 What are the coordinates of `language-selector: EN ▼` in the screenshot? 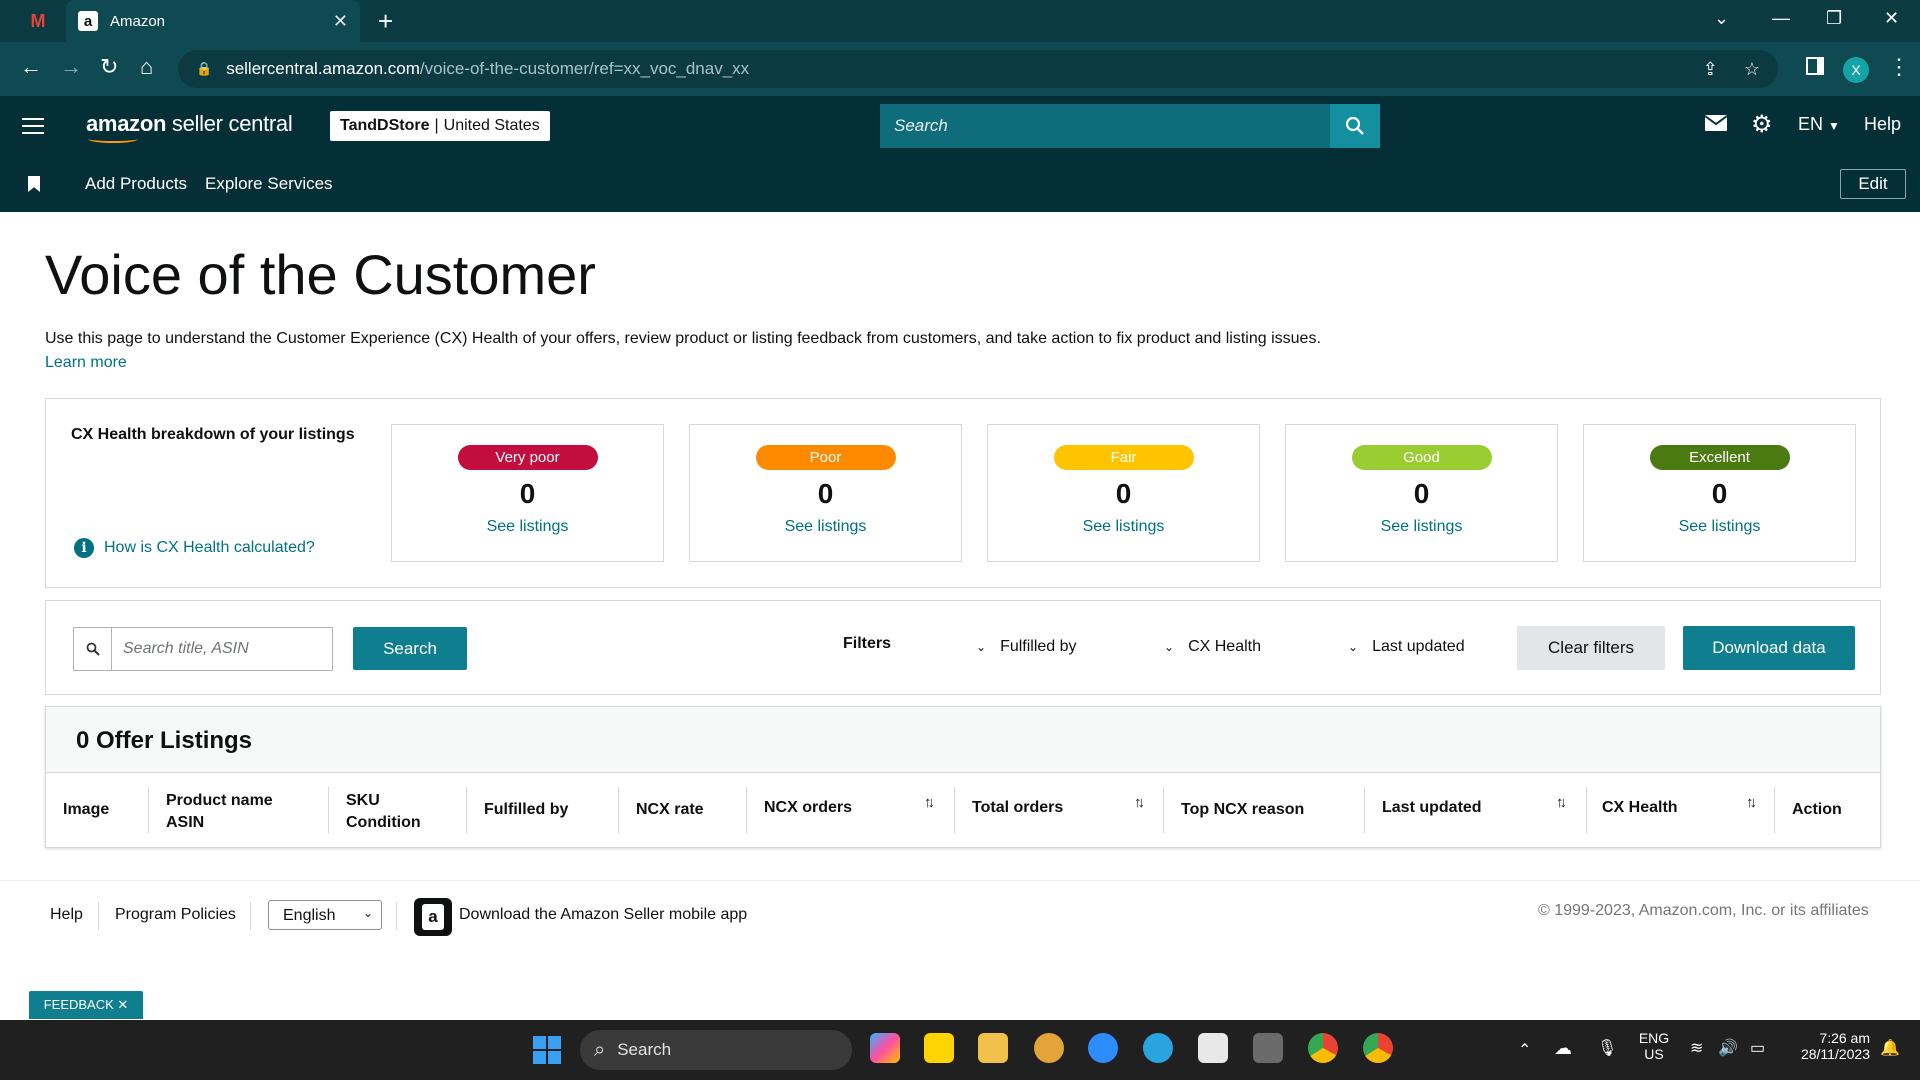 It's located at (1819, 124).